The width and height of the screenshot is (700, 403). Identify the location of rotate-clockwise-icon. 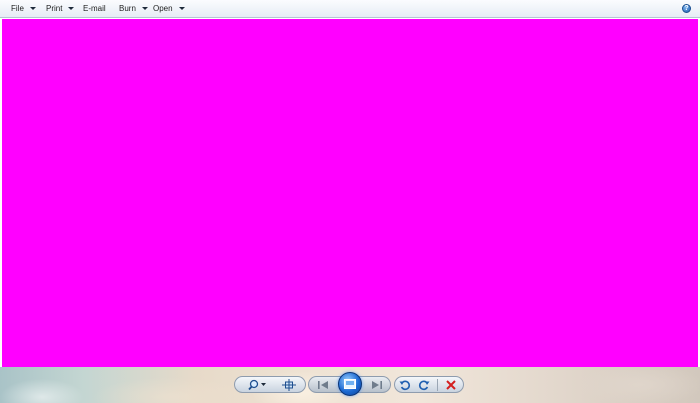
(424, 385).